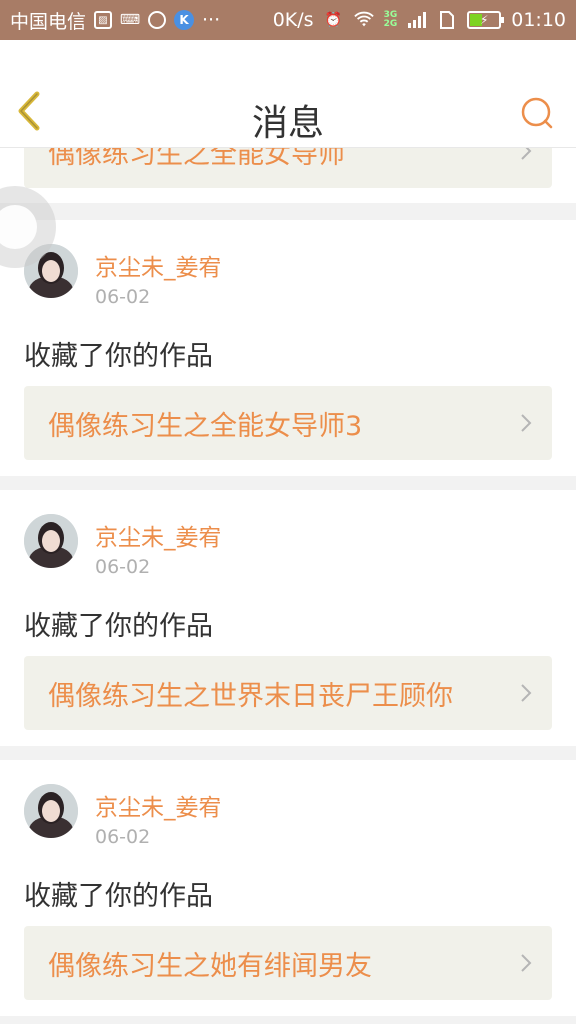 This screenshot has height=1024, width=576. What do you see at coordinates (103, 20) in the screenshot?
I see `image-icon: ▨` at bounding box center [103, 20].